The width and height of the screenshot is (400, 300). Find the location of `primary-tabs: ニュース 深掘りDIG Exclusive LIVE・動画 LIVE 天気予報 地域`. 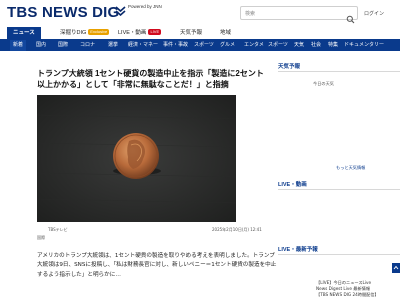

primary-tabs: ニュース 深掘りDIG Exclusive LIVE・動画 LIVE 天気予報 地域 is located at coordinates (200, 33).